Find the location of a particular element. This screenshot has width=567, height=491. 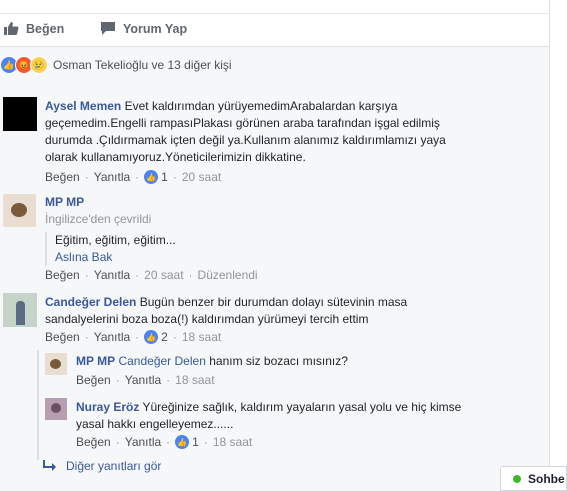

view-more-label: Diğer yanıtları gör is located at coordinates (114, 466).